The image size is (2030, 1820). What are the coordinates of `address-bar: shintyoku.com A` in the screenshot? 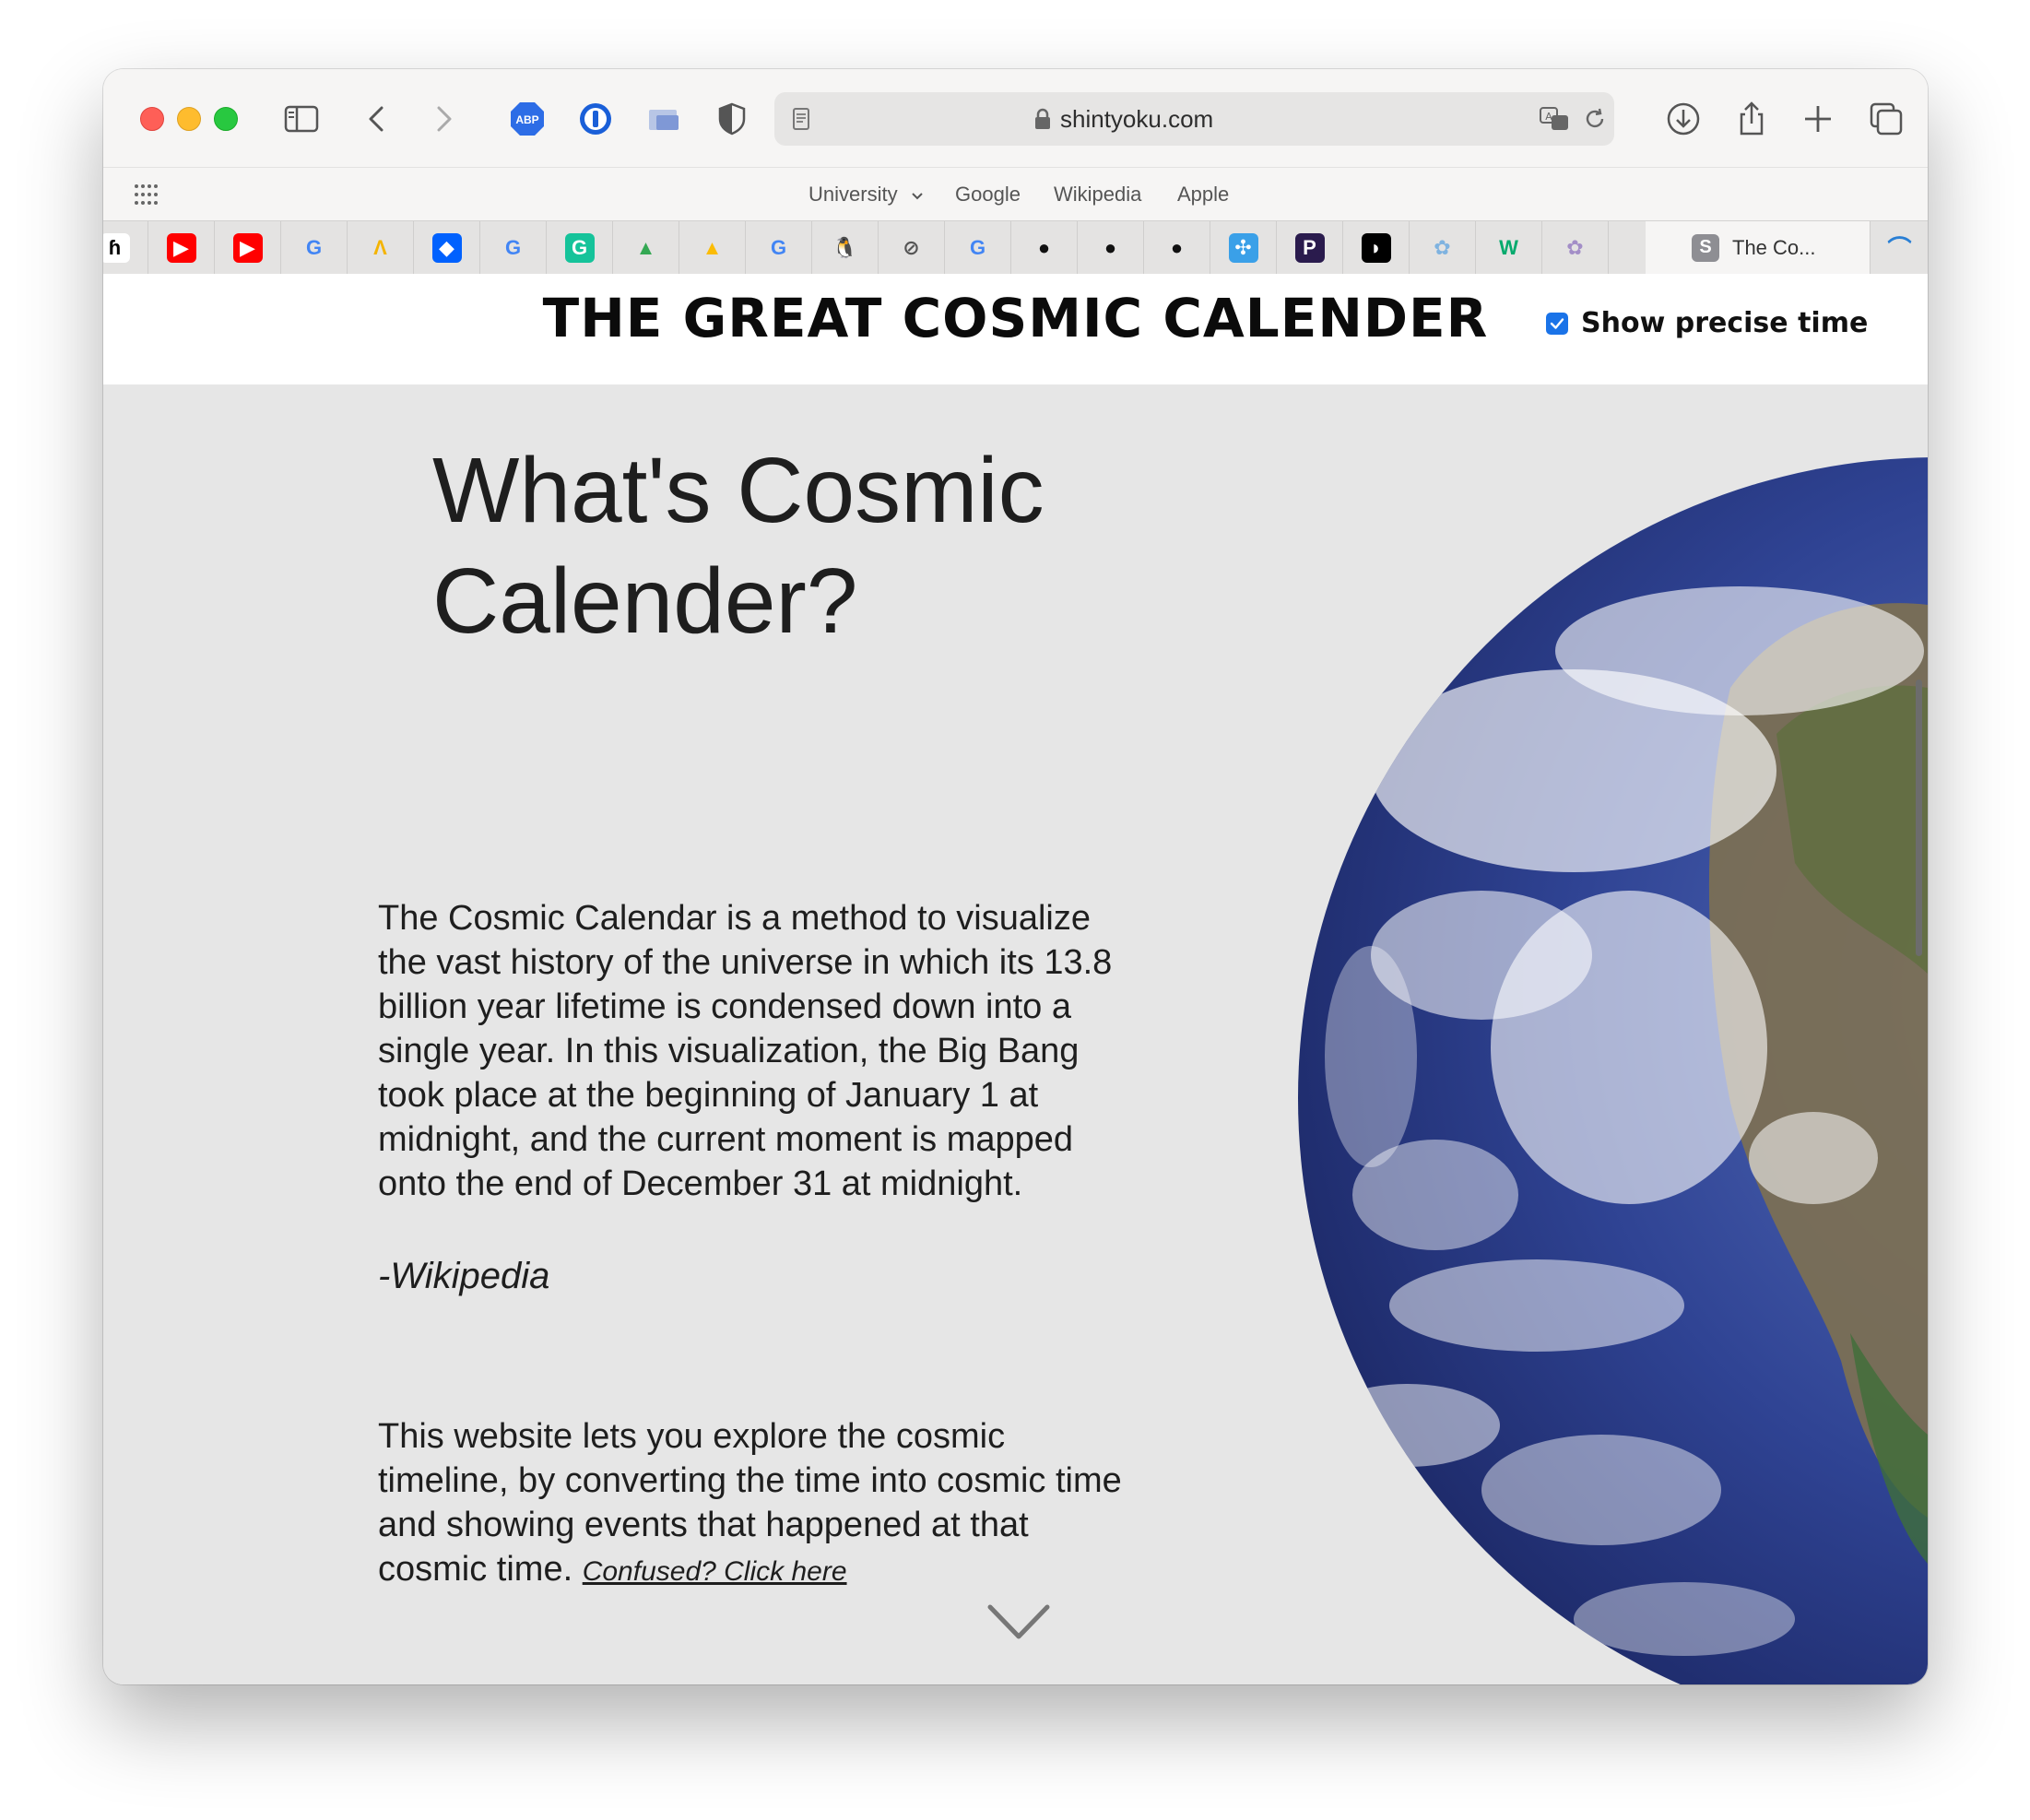 It's located at (1194, 119).